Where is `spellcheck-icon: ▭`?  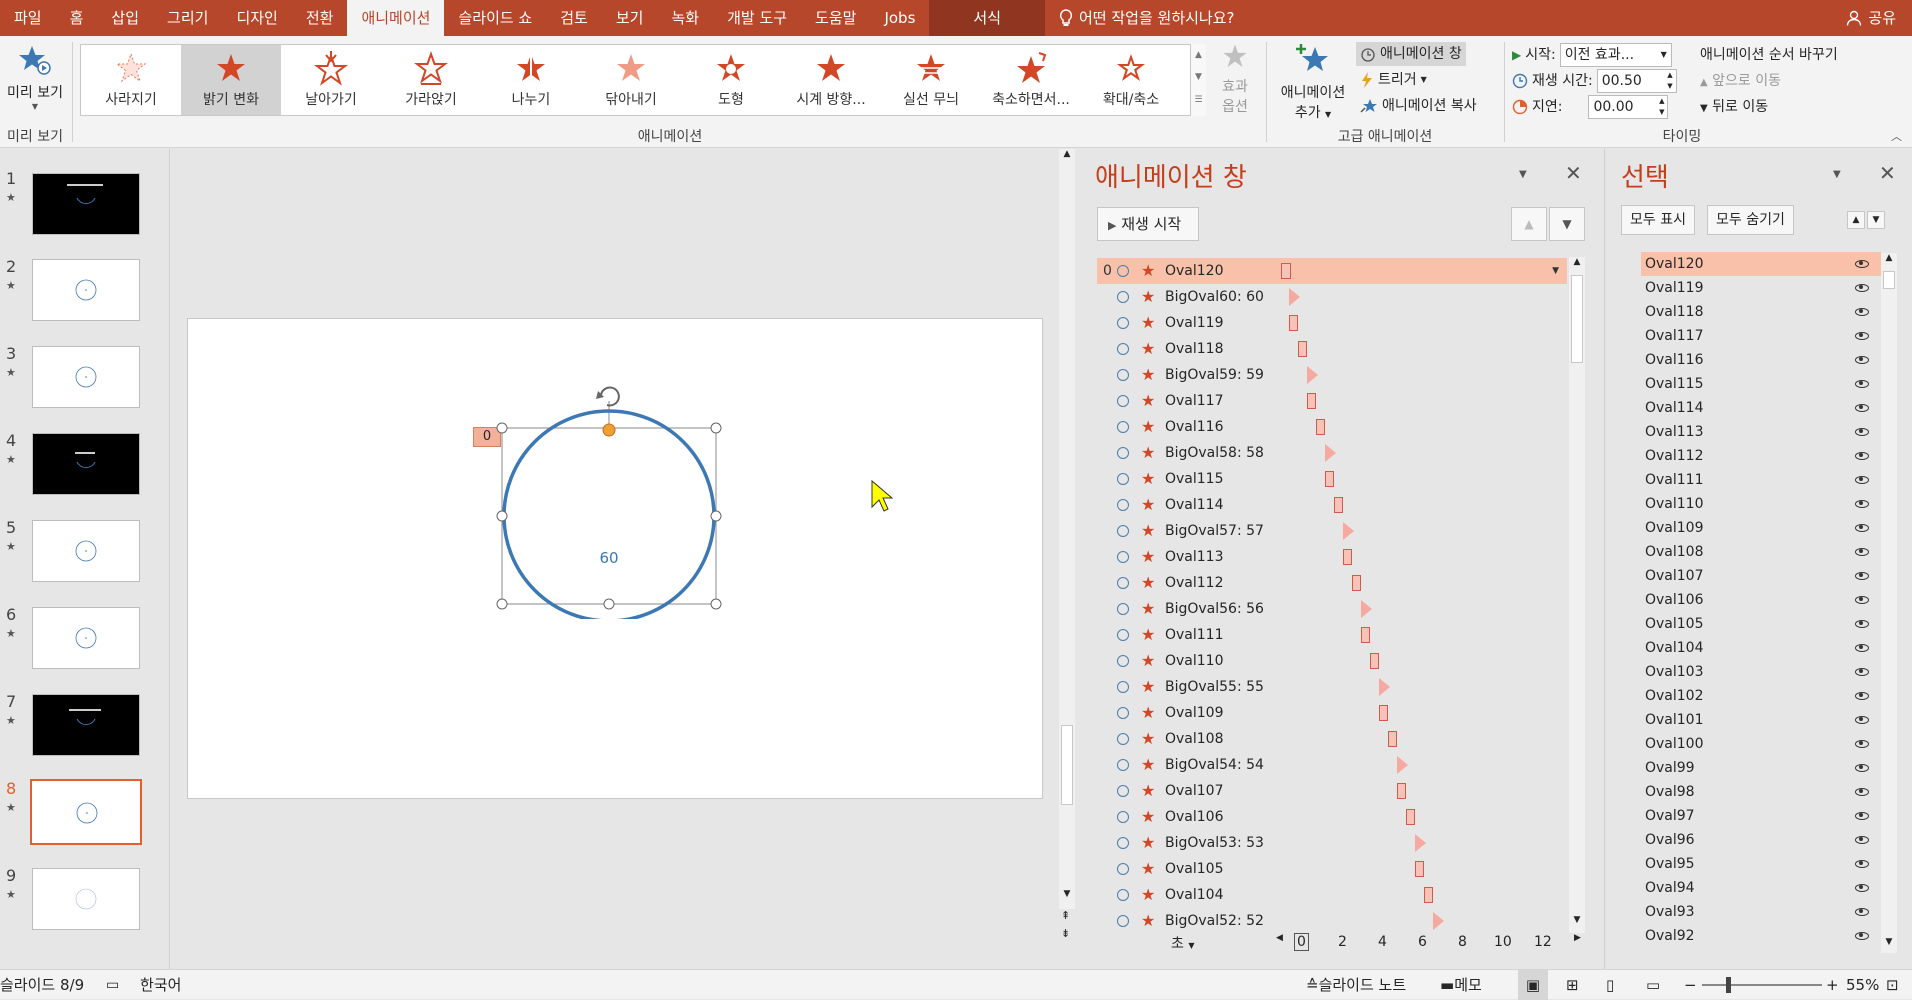
spellcheck-icon: ▭ is located at coordinates (112, 985).